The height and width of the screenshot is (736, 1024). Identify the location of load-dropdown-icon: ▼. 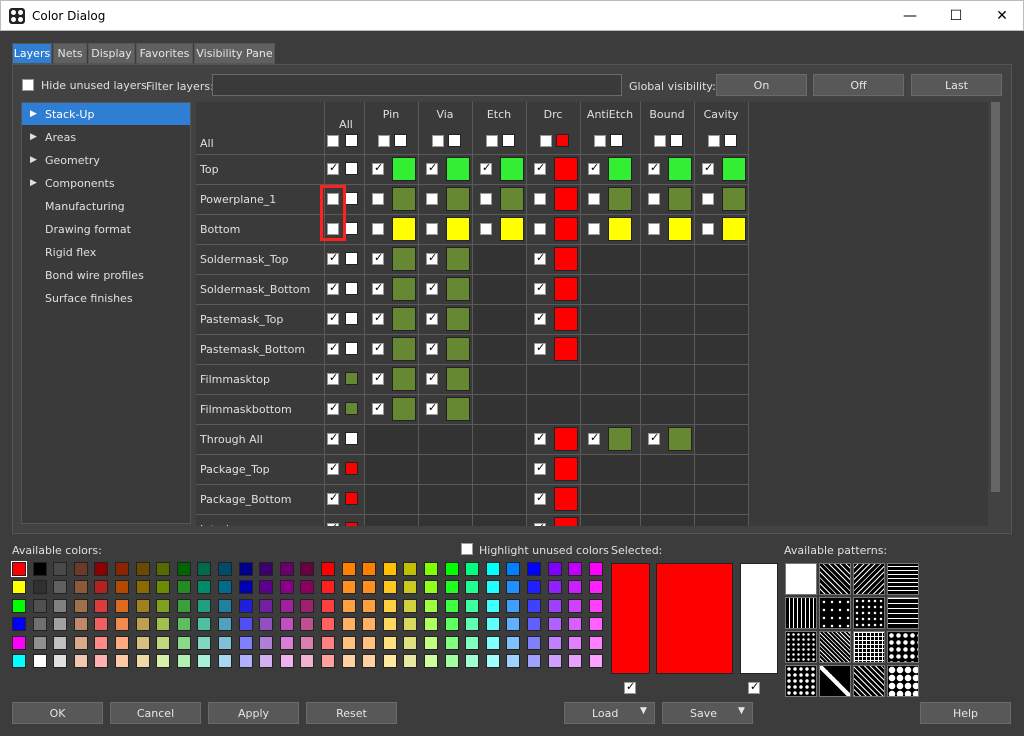
(643, 711).